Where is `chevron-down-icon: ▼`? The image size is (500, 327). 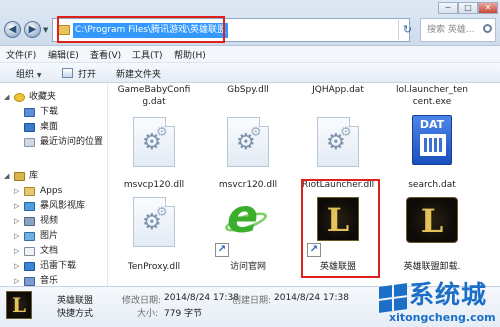
chevron-down-icon: ▼ is located at coordinates (39, 75).